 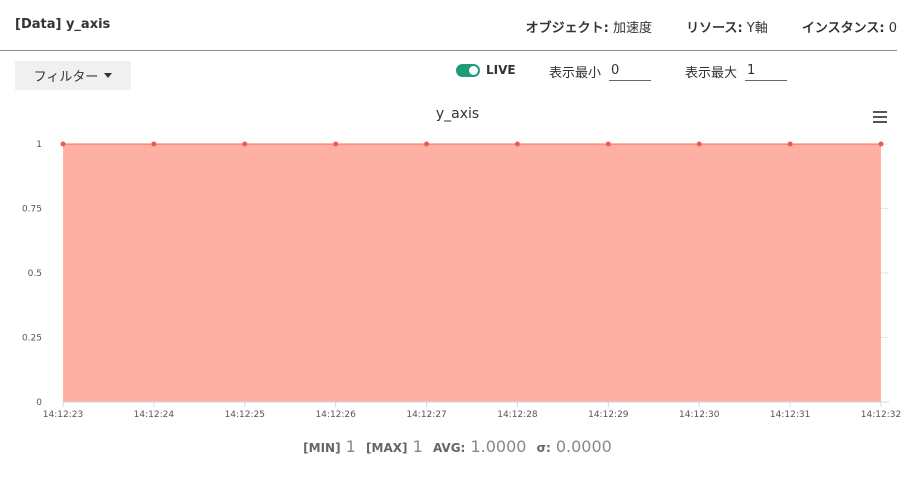 What do you see at coordinates (154, 415) in the screenshot?
I see `x-tick-label: 14:12:24` at bounding box center [154, 415].